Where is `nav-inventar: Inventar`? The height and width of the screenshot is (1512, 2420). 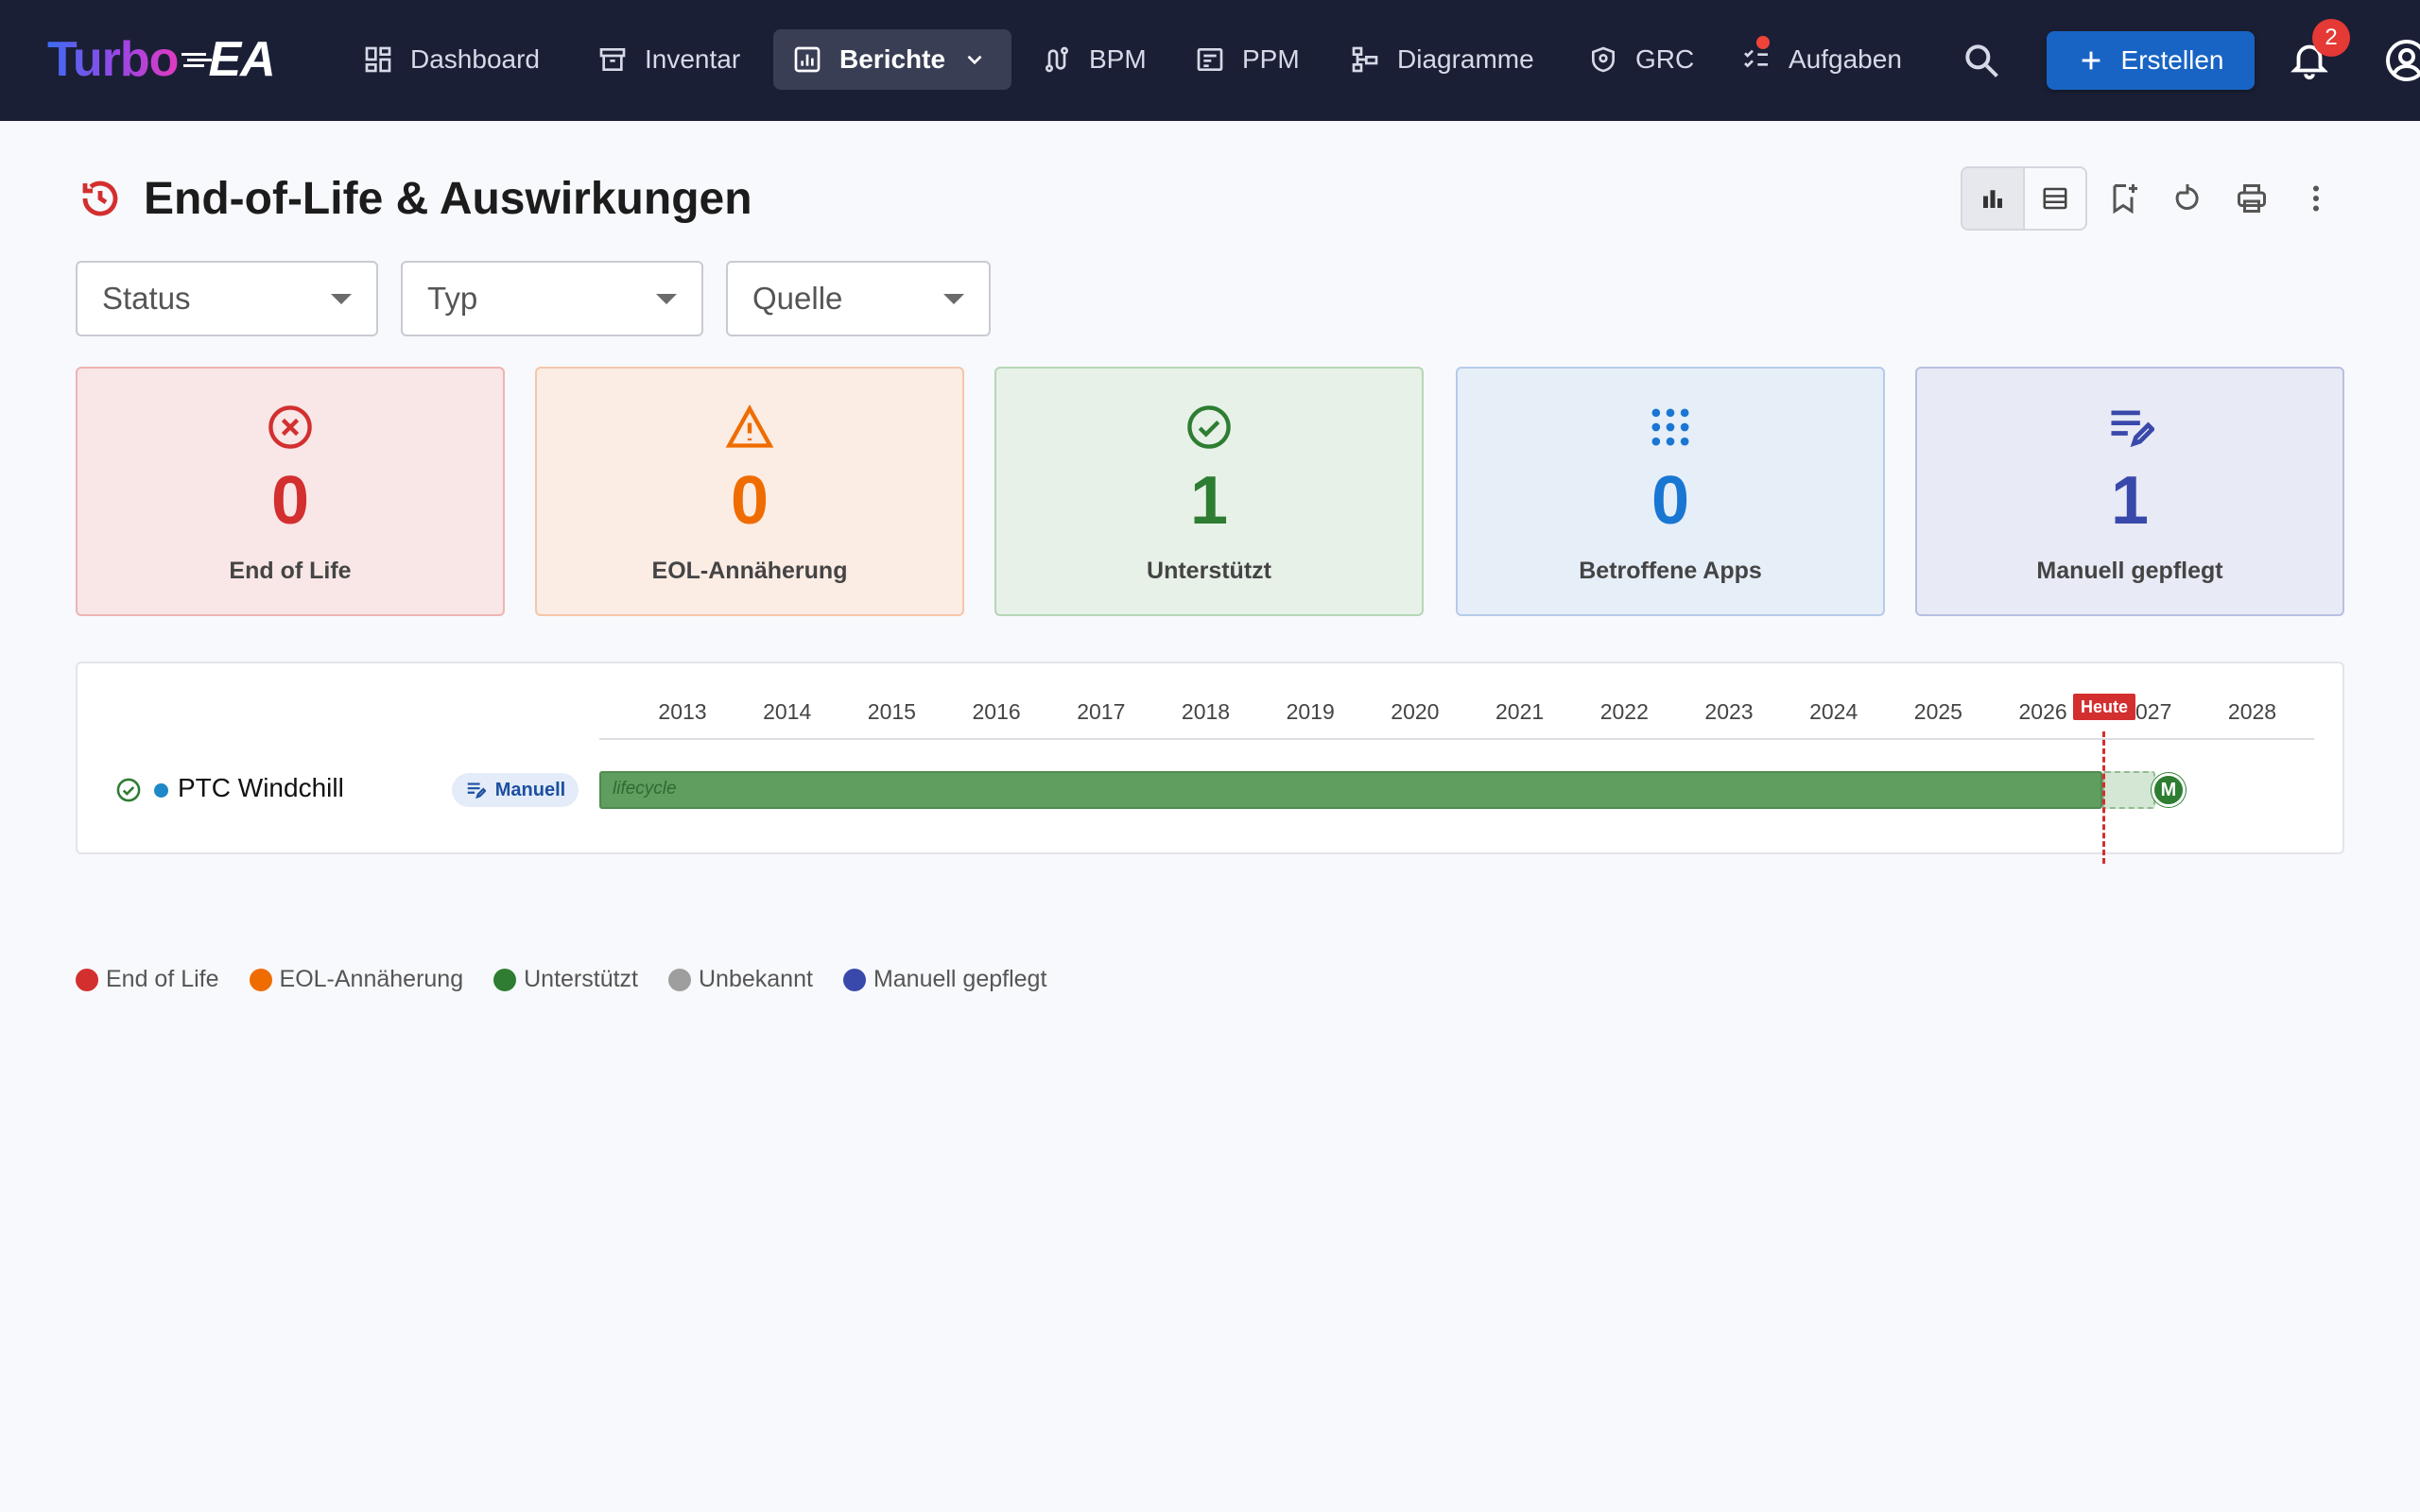 nav-inventar: Inventar is located at coordinates (669, 59).